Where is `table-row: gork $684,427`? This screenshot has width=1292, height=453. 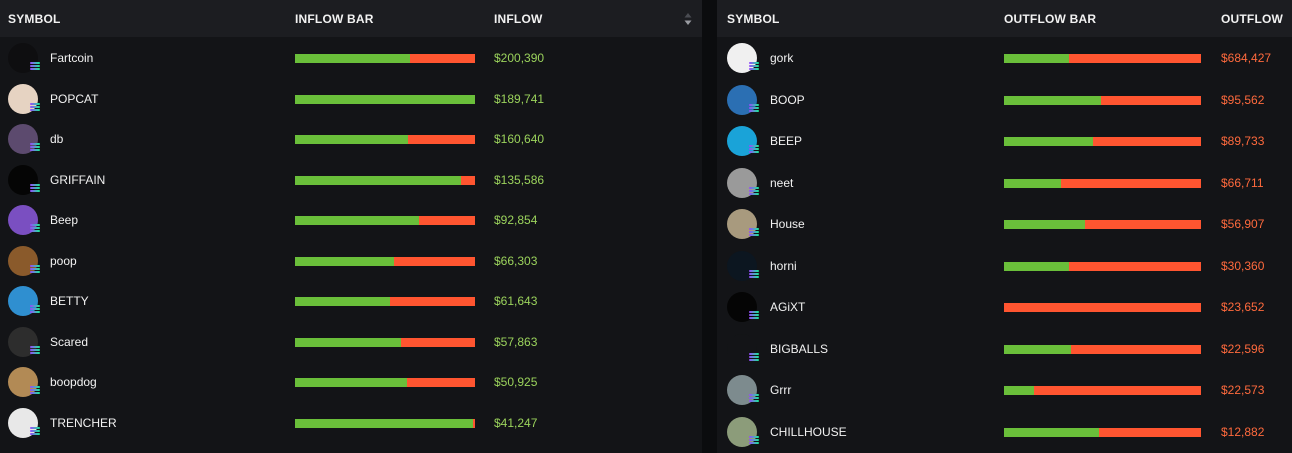 table-row: gork $684,427 is located at coordinates (1004, 58).